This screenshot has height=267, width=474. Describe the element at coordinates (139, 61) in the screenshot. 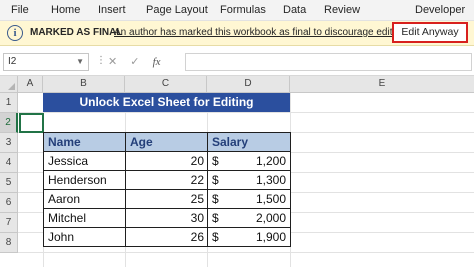

I see `formula-buttons: ✕ ✓ fx` at that location.